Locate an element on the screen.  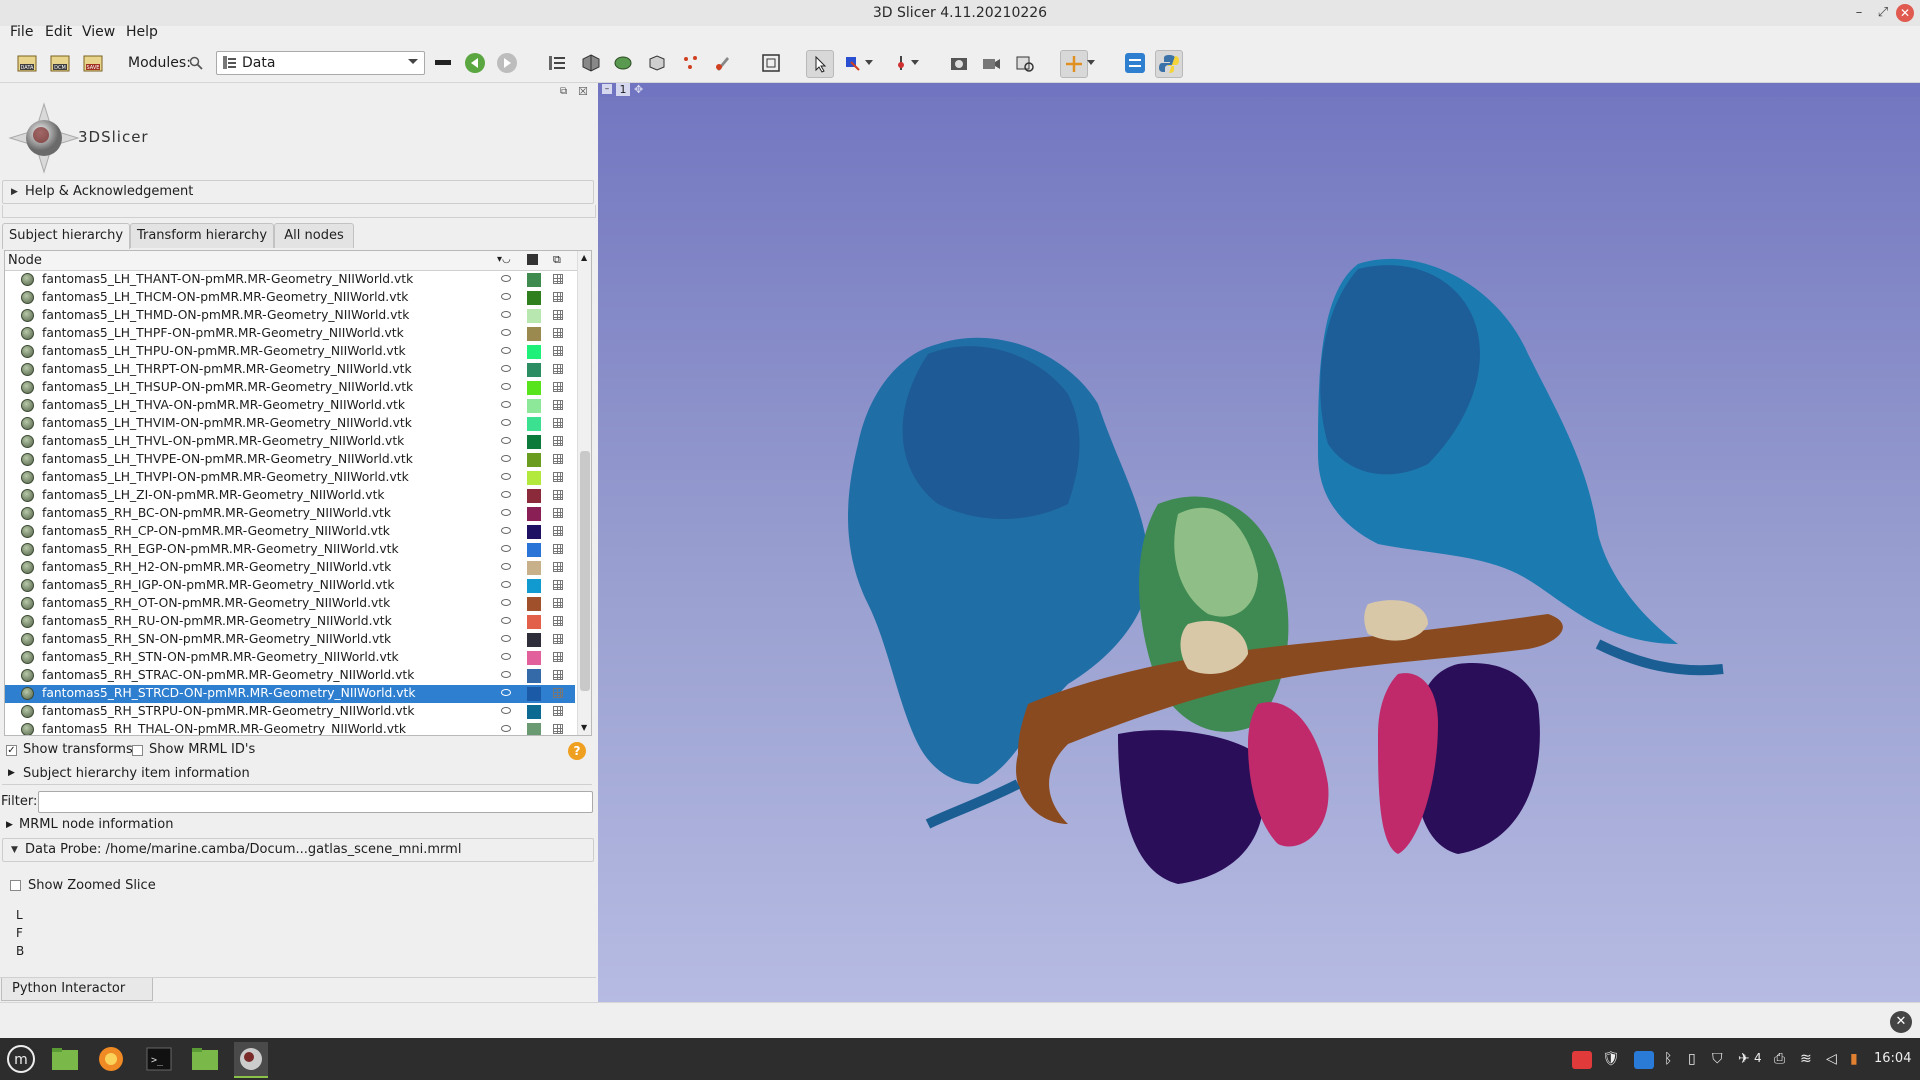
data-module-icon is located at coordinates (557, 63).